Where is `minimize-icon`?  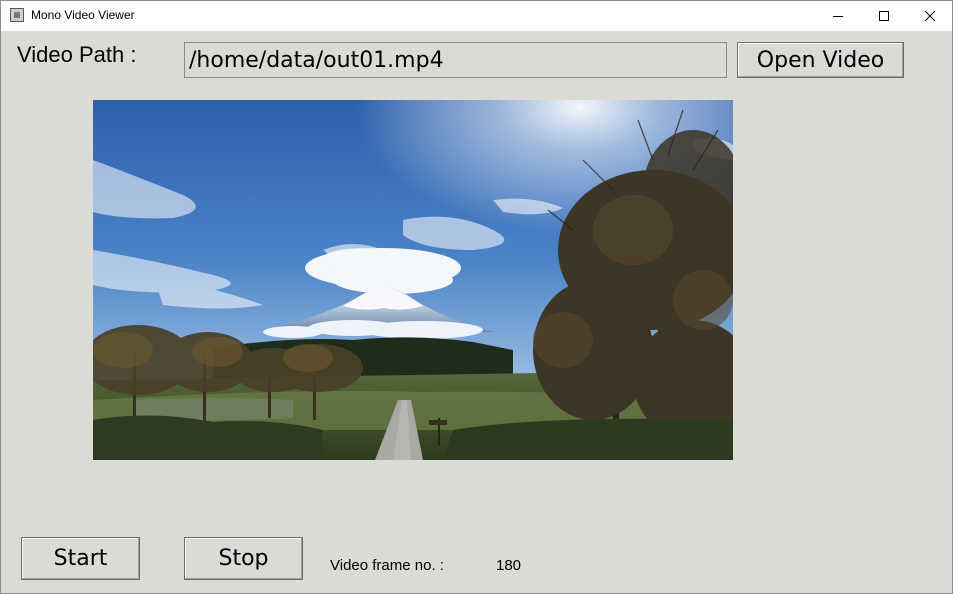 minimize-icon is located at coordinates (838, 16).